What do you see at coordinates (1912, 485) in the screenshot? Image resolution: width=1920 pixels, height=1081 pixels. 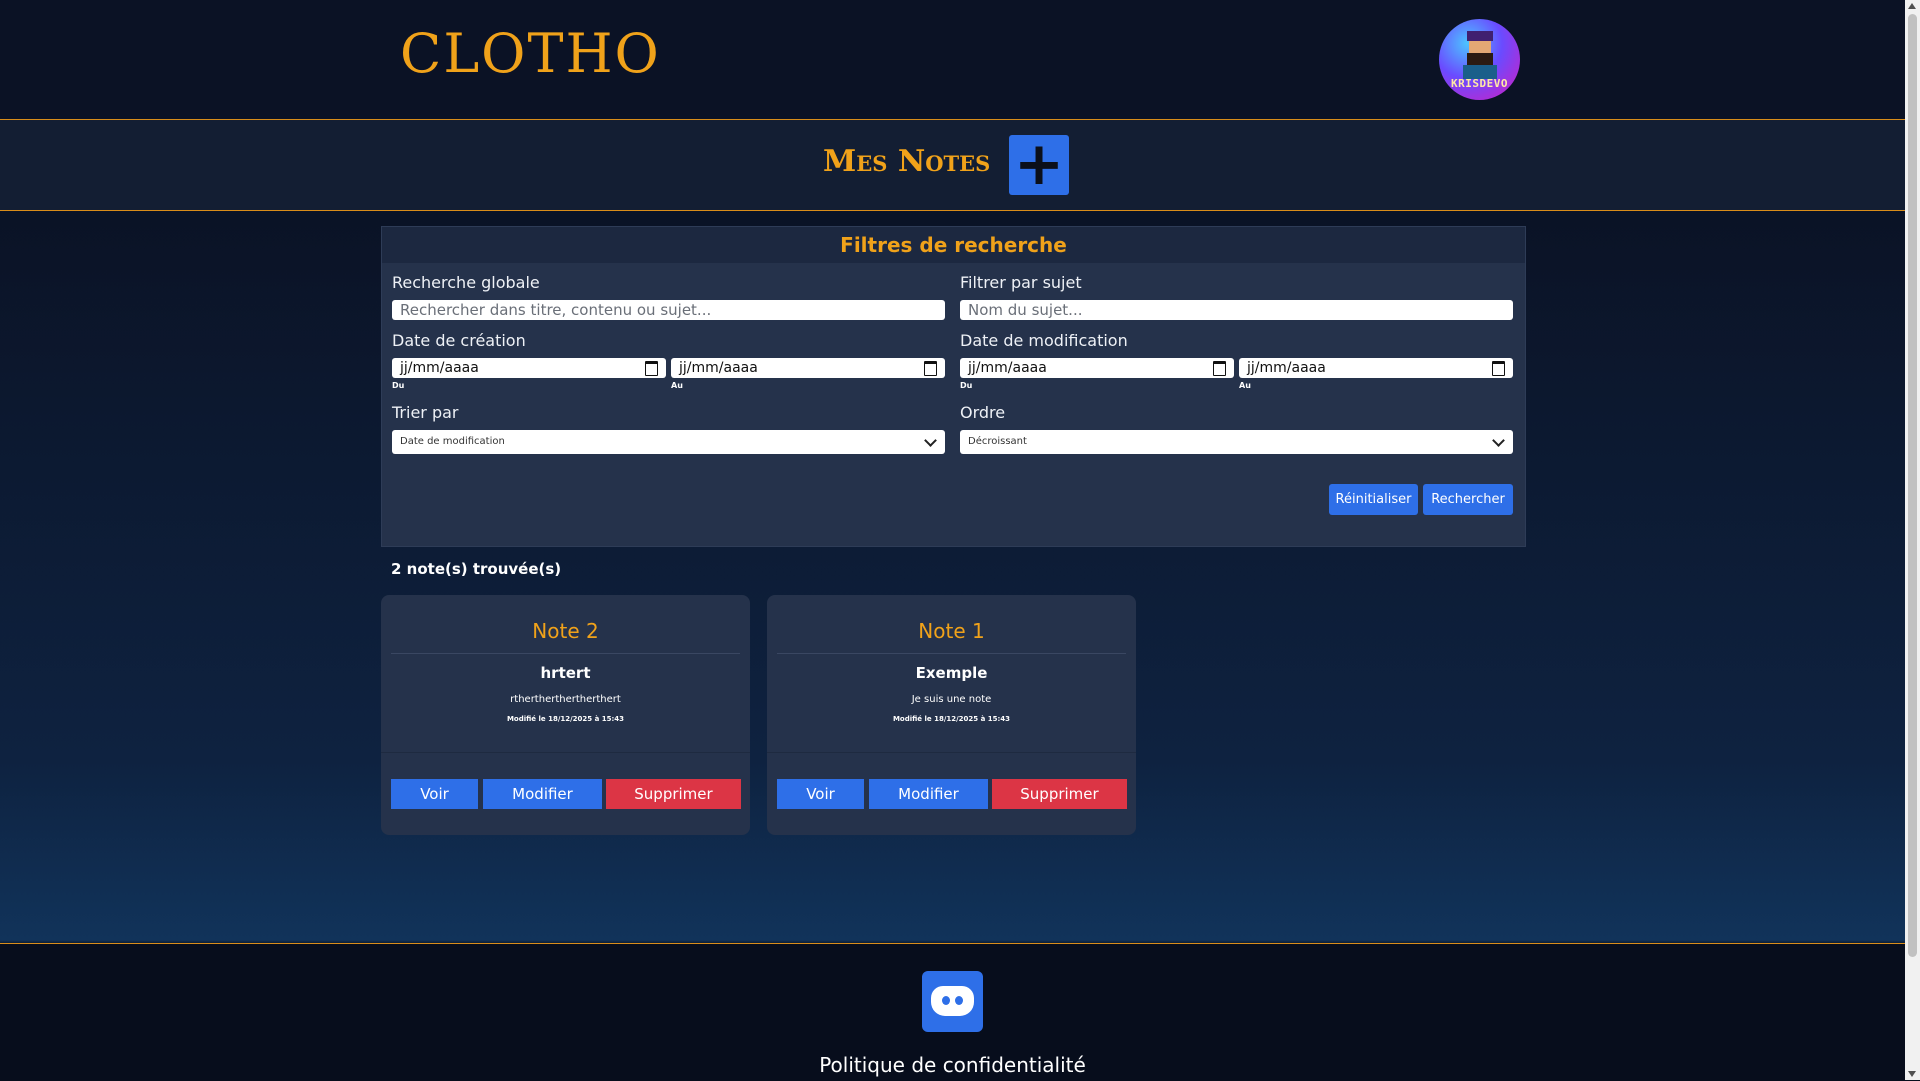 I see `scroll-thumb` at bounding box center [1912, 485].